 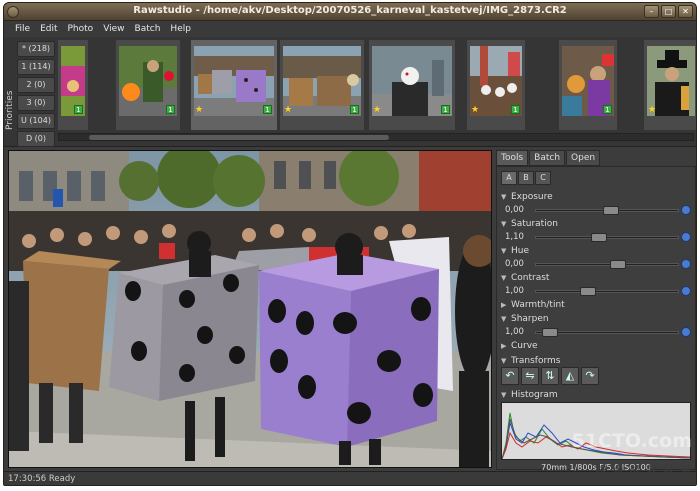 What do you see at coordinates (543, 178) in the screenshot?
I see `snapshot-c-button: C` at bounding box center [543, 178].